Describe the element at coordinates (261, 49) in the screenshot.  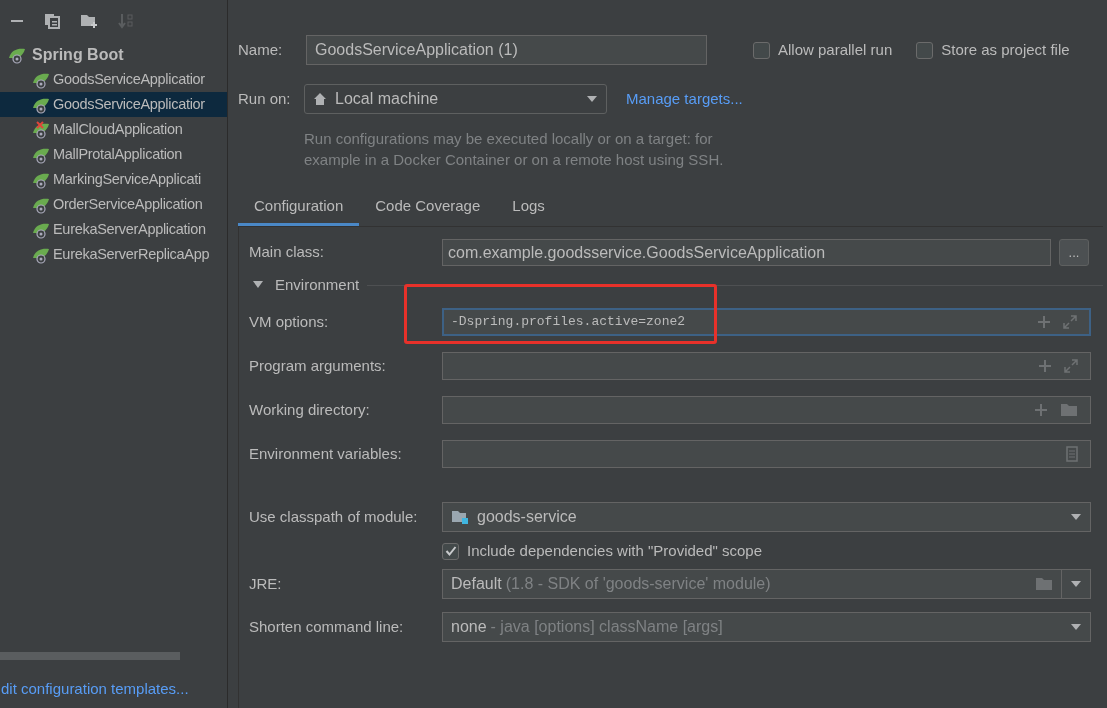
I see `name-label: Name:` at that location.